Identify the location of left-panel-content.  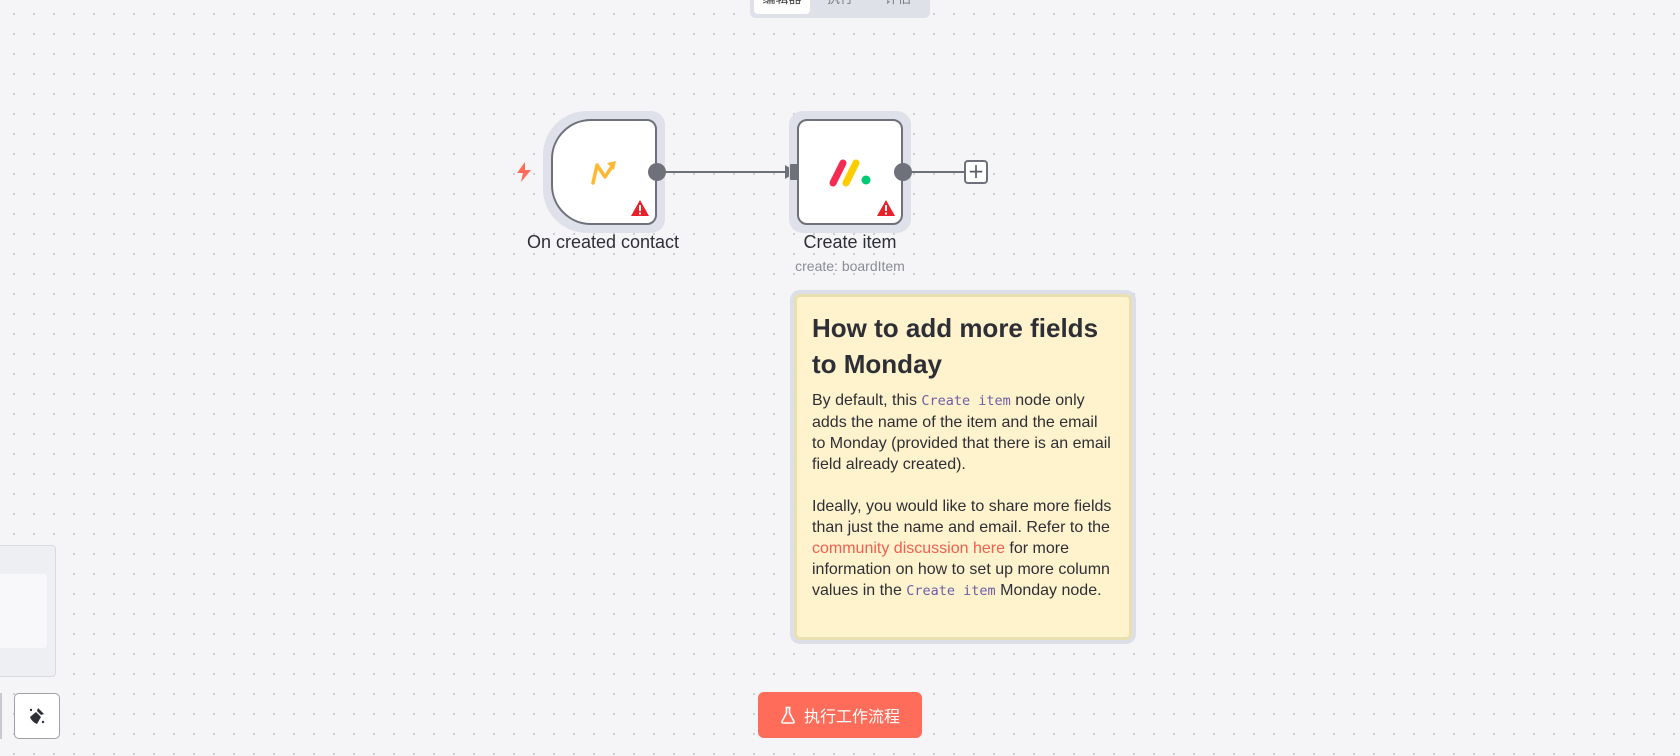
(23, 611).